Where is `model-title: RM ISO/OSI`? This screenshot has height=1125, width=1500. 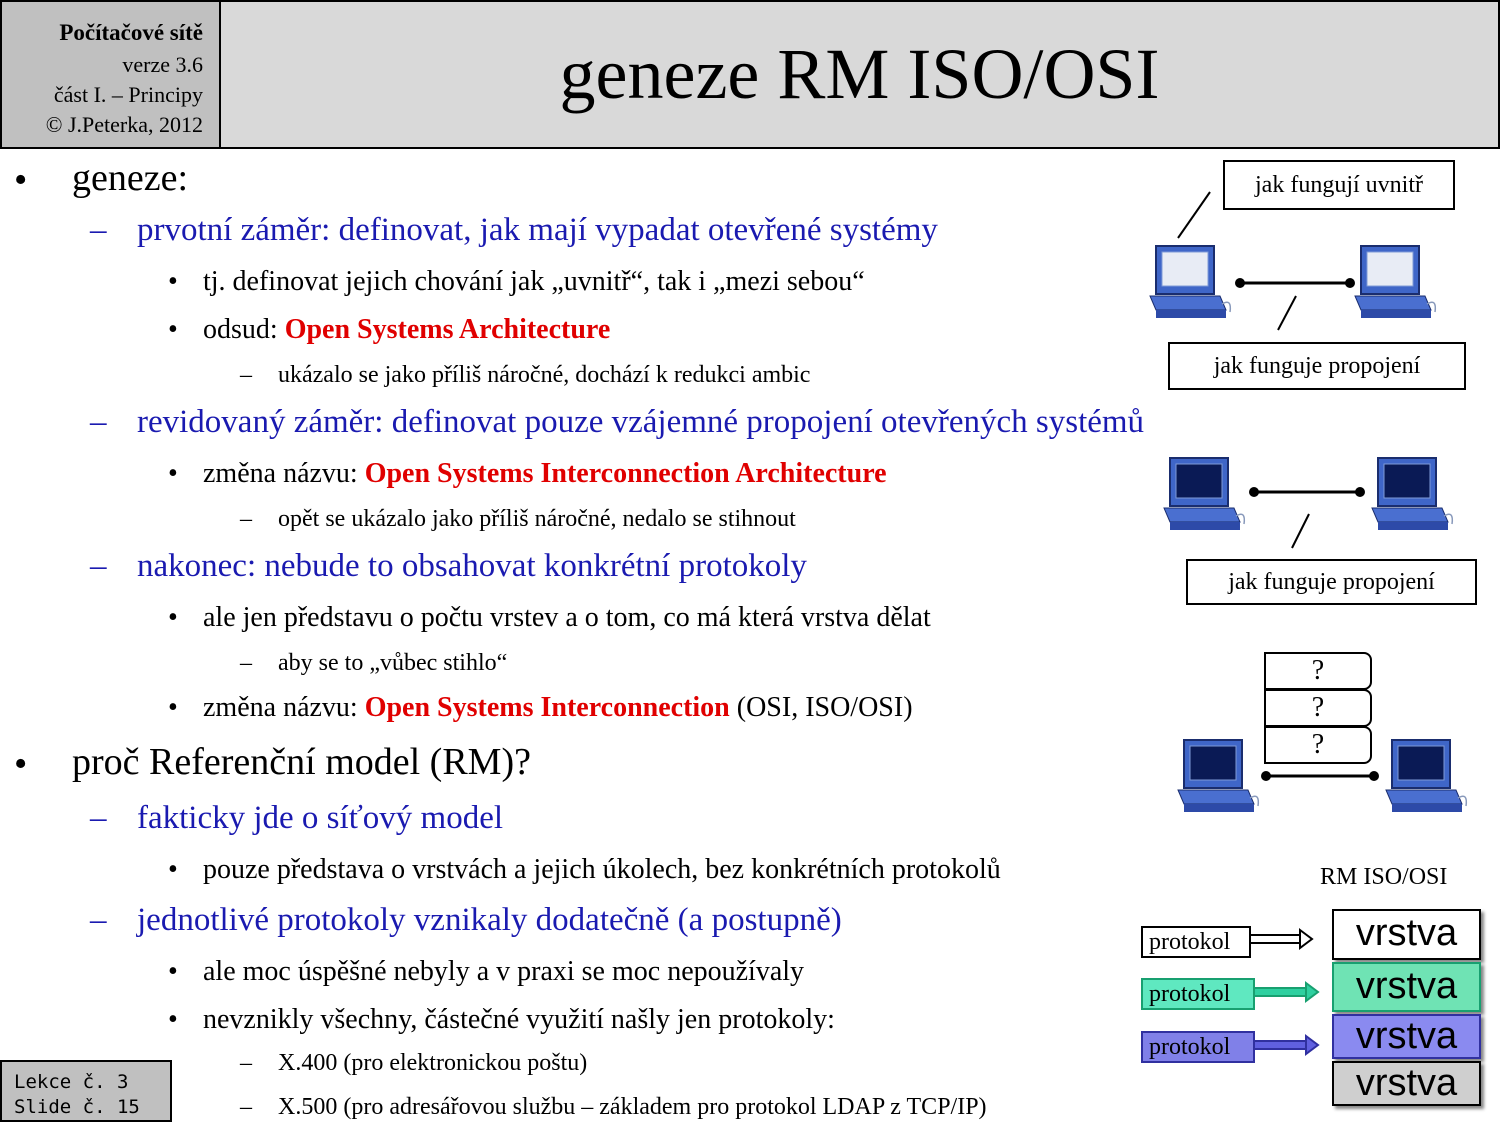
model-title: RM ISO/OSI is located at coordinates (1384, 877).